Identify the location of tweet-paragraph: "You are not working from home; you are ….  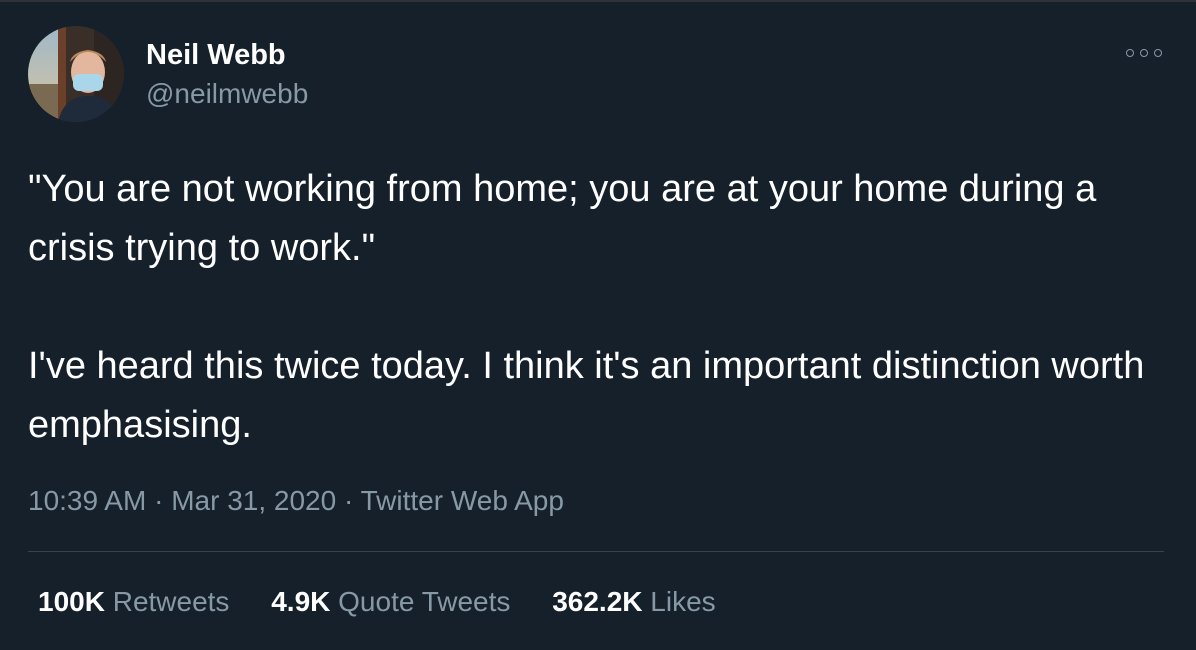
(562, 218).